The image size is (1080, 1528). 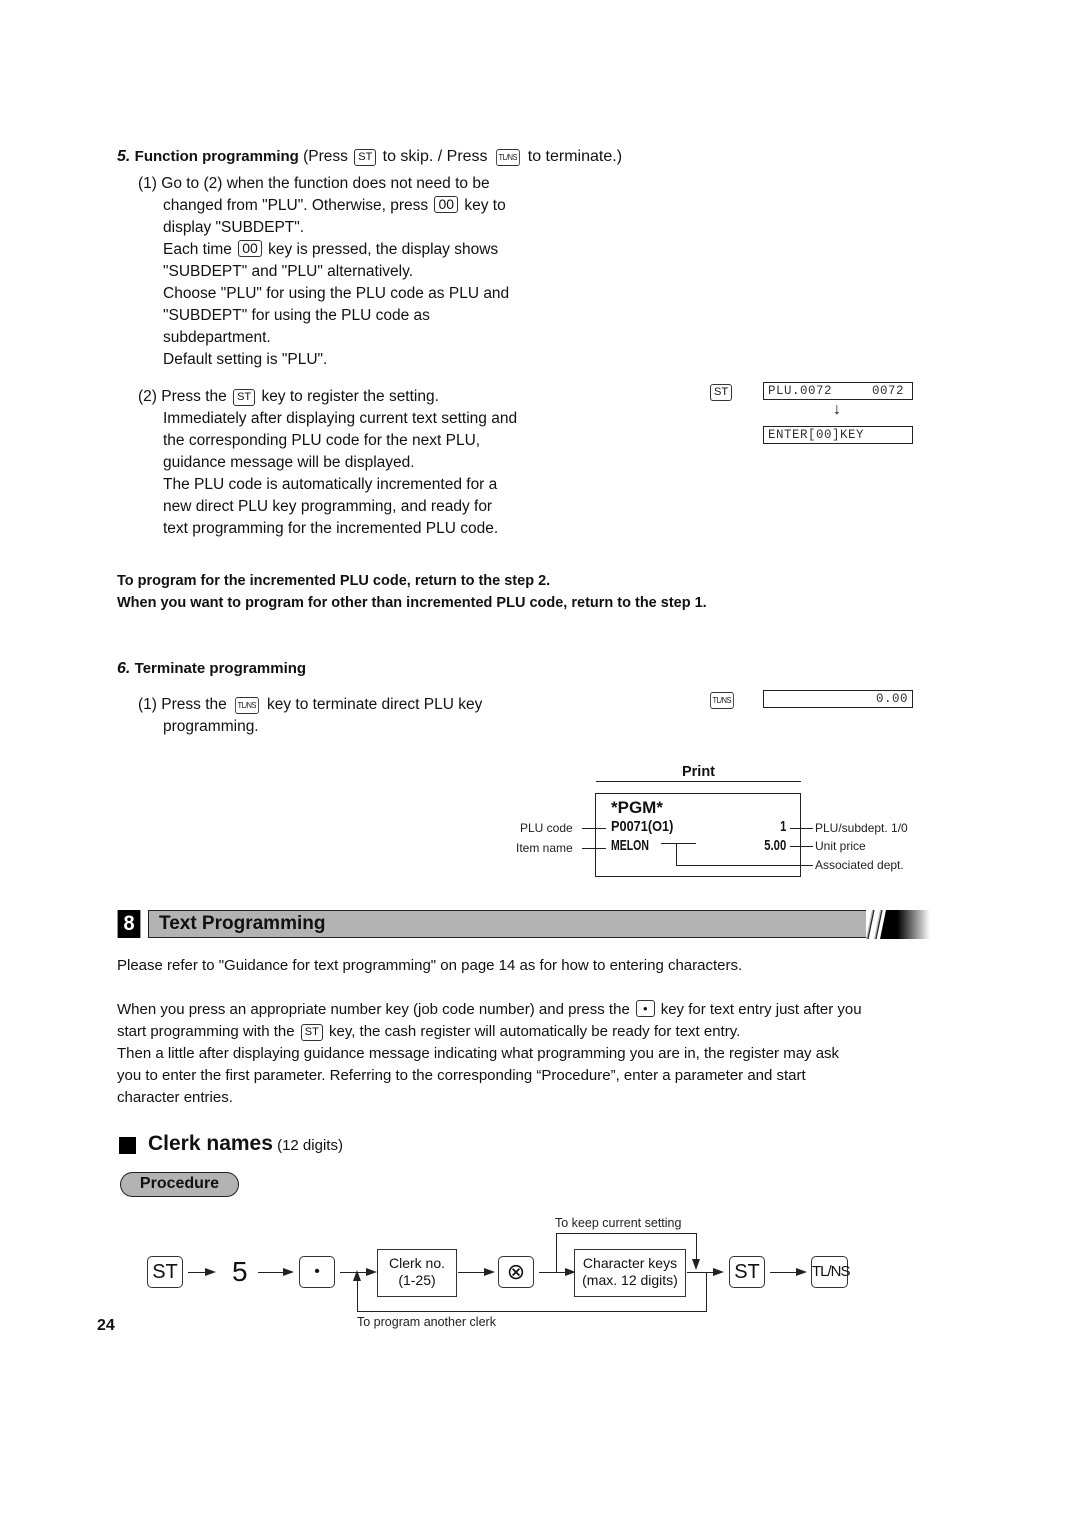 I want to click on flow-character-keys-box: Character keys (max. 12 digits), so click(x=630, y=1273).